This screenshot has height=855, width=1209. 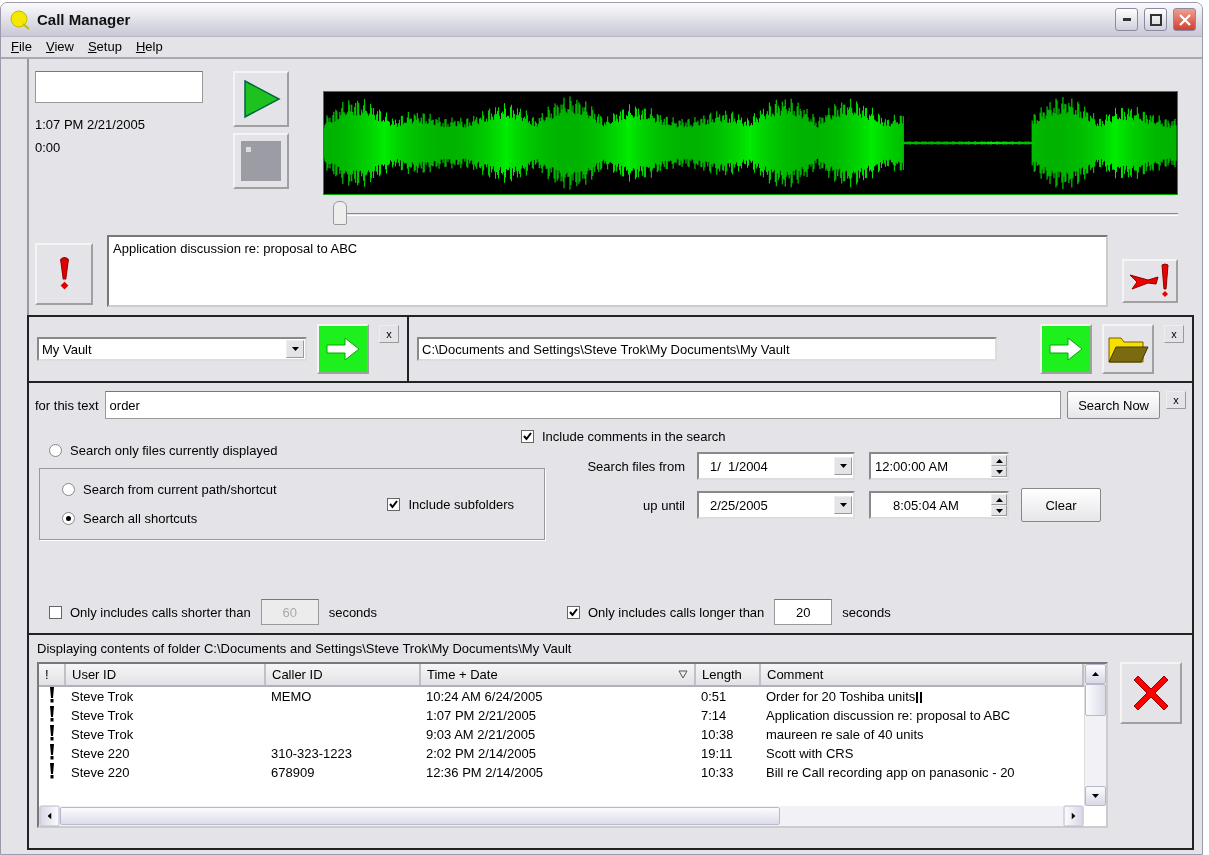 What do you see at coordinates (845, 735) in the screenshot?
I see `table-cell-text: maureen re sale of 40 units` at bounding box center [845, 735].